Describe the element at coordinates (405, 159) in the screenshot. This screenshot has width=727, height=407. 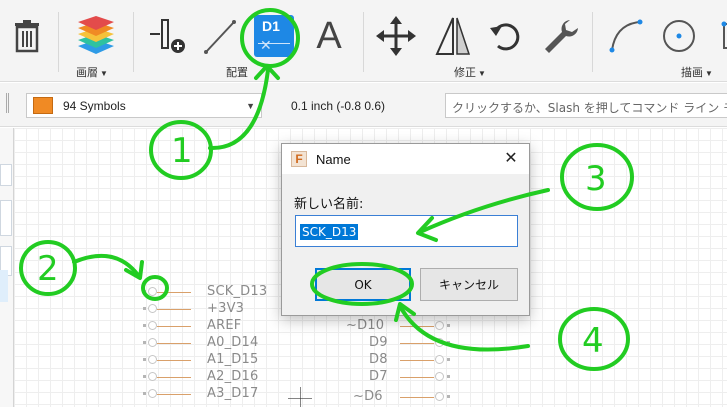
I see `dialog-titlebar: F Name ✕` at that location.